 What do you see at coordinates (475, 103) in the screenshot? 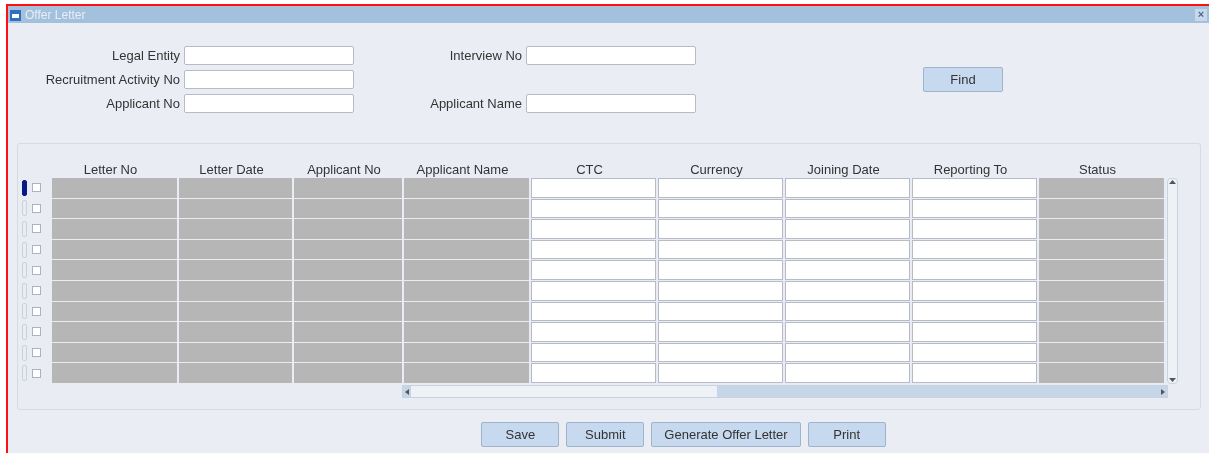
I see `field-label: Applicant Name` at bounding box center [475, 103].